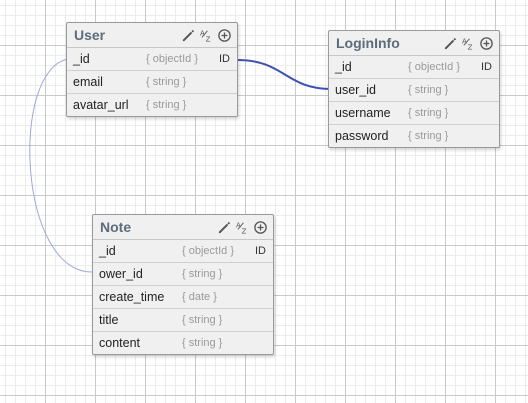  What do you see at coordinates (355, 90) in the screenshot?
I see `field-name: user_id` at bounding box center [355, 90].